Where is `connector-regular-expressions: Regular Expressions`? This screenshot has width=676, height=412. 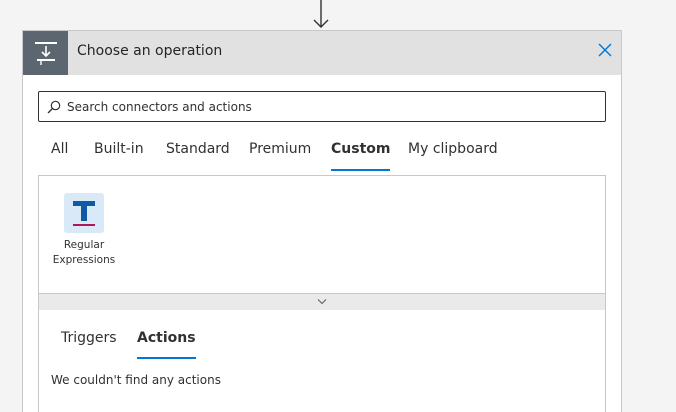 connector-regular-expressions: Regular Expressions is located at coordinates (84, 231).